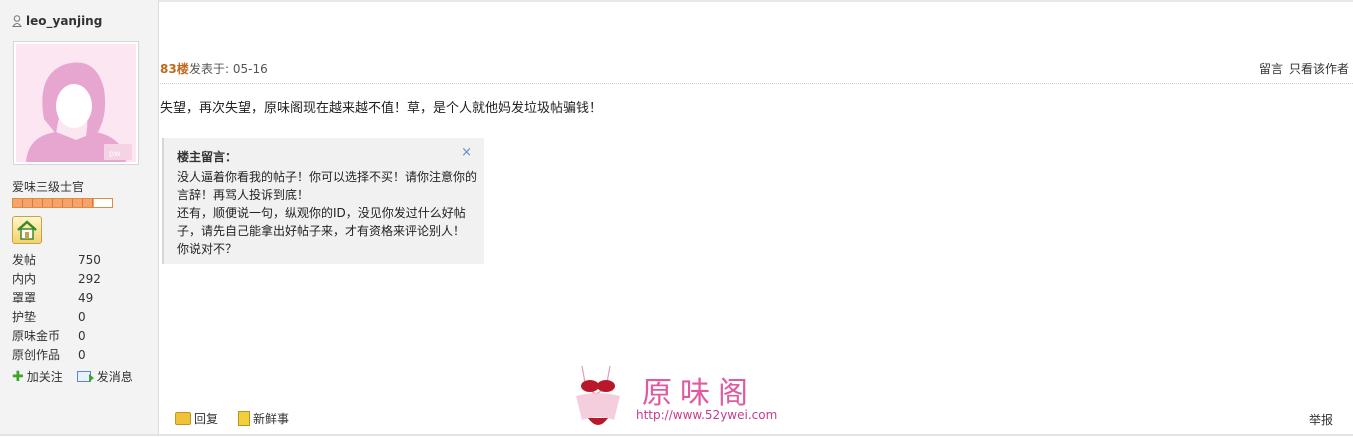 The height and width of the screenshot is (438, 1353). I want to click on watermark-name: 原味阁, so click(699, 393).